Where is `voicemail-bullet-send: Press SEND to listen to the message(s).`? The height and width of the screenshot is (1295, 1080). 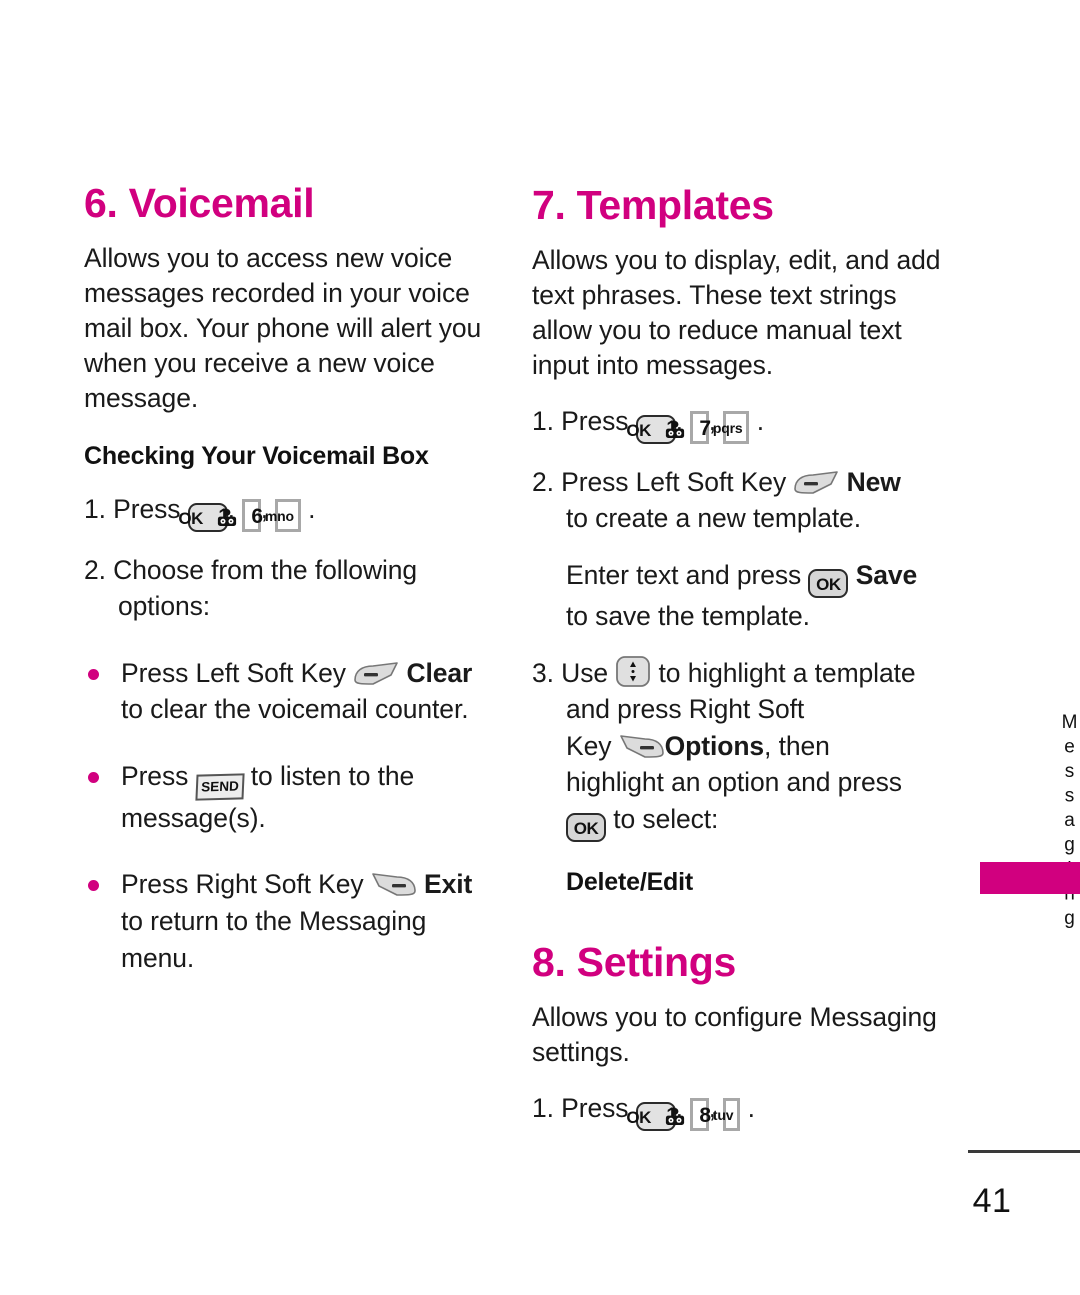
voicemail-bullet-send: Press SEND to listen to the message(s). is located at coordinates (284, 797).